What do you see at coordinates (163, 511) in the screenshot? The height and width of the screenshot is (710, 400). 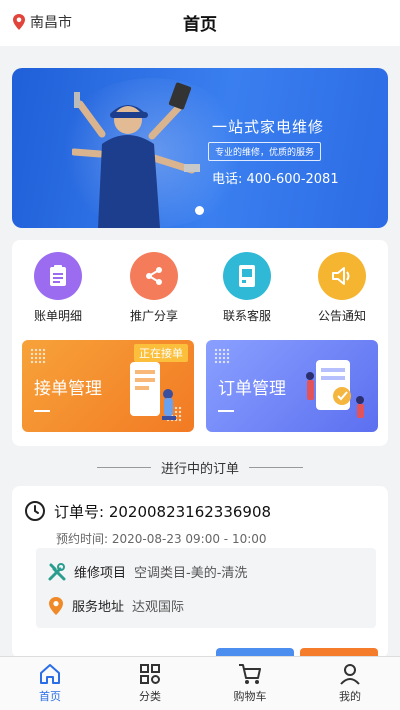 I see `order-number: 订单号: 20200823162336908` at bounding box center [163, 511].